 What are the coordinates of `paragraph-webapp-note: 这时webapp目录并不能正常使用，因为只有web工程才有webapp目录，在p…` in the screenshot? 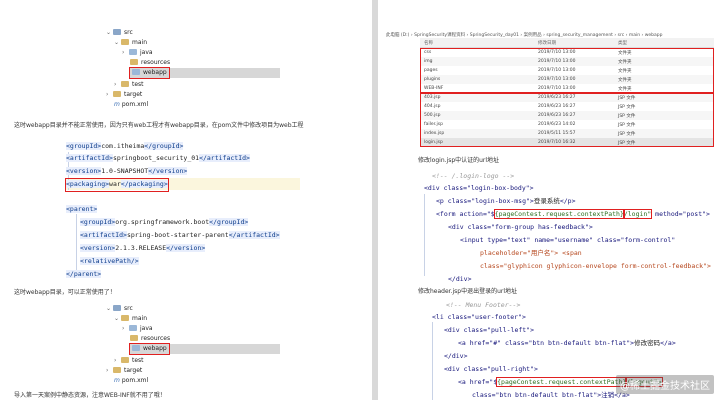 It's located at (159, 125).